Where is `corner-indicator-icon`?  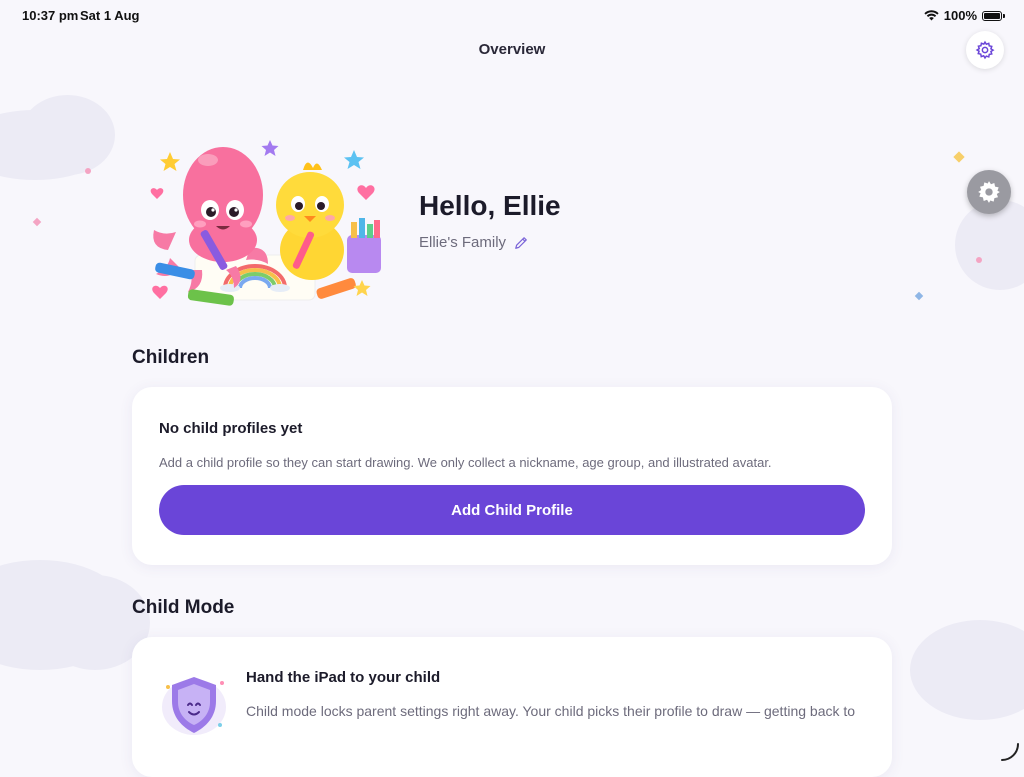
corner-indicator-icon is located at coordinates (1010, 752).